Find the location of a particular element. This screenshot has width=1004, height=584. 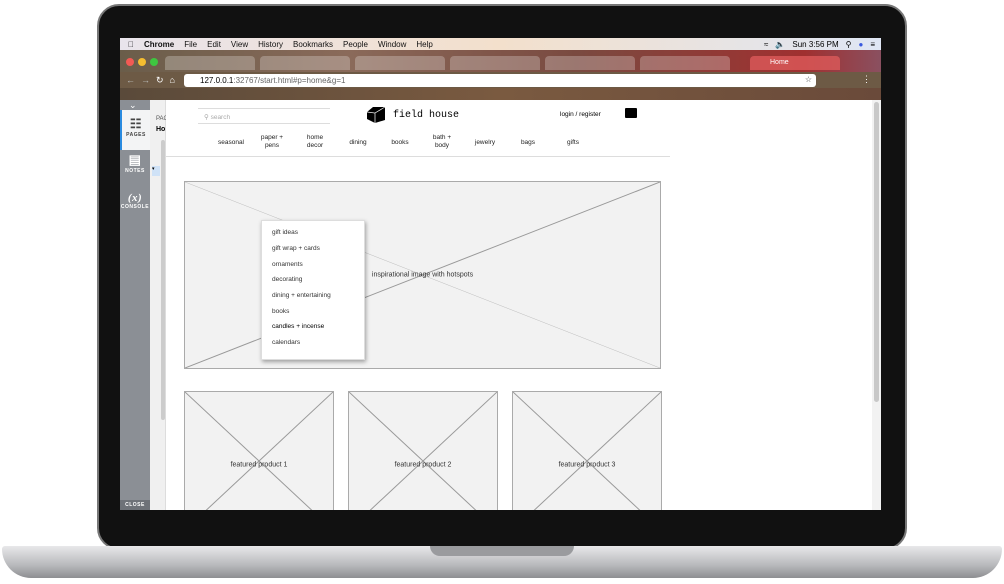

nav-bath-body: bath + body is located at coordinates (442, 142).